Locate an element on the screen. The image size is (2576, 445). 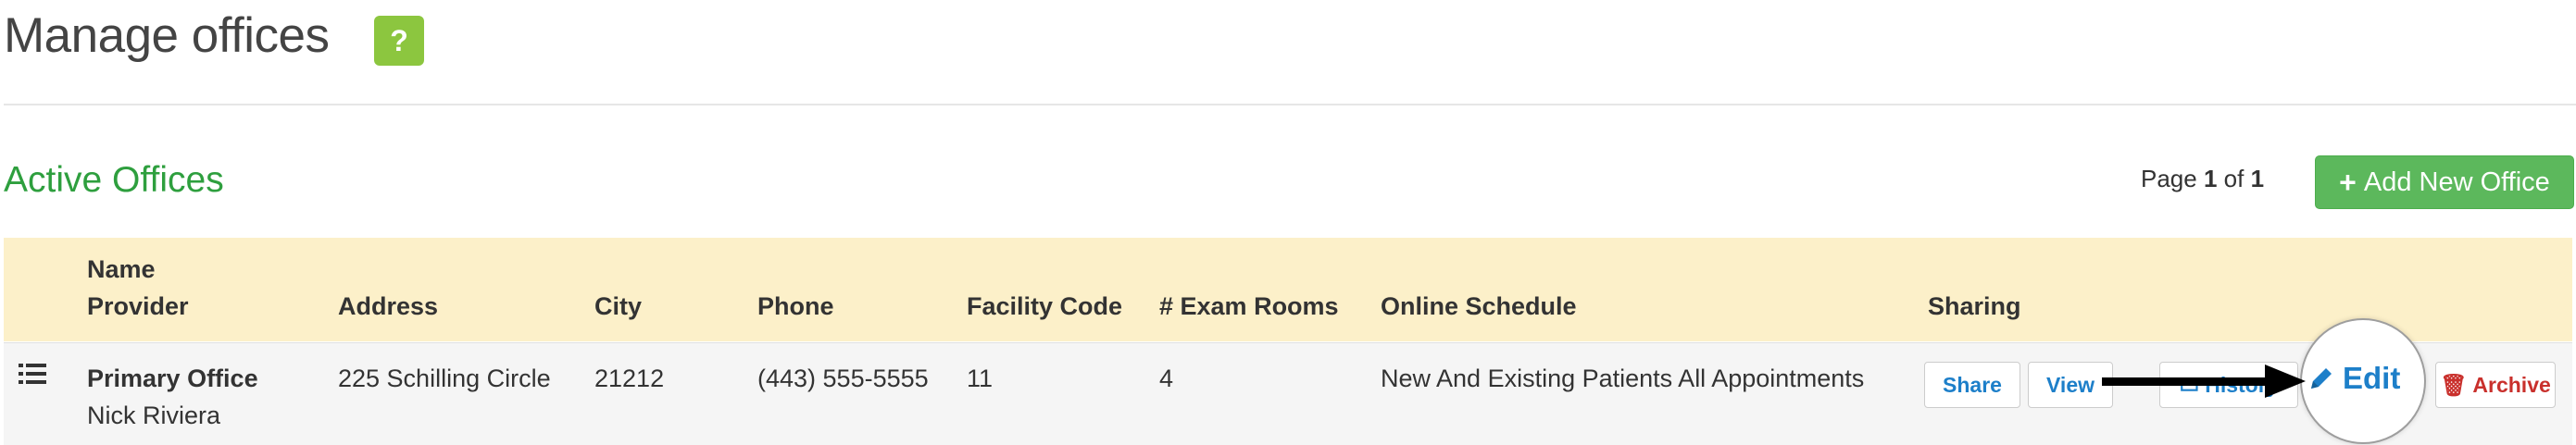
trash-icon: 🗑 is located at coordinates (2454, 385).